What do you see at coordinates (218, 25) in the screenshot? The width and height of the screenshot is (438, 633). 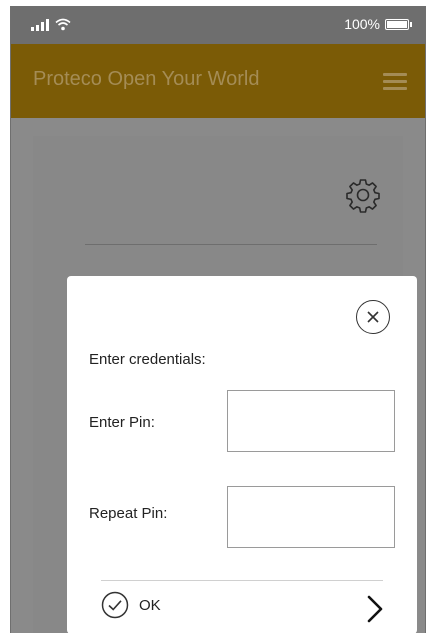 I see `status-bar: 100%` at bounding box center [218, 25].